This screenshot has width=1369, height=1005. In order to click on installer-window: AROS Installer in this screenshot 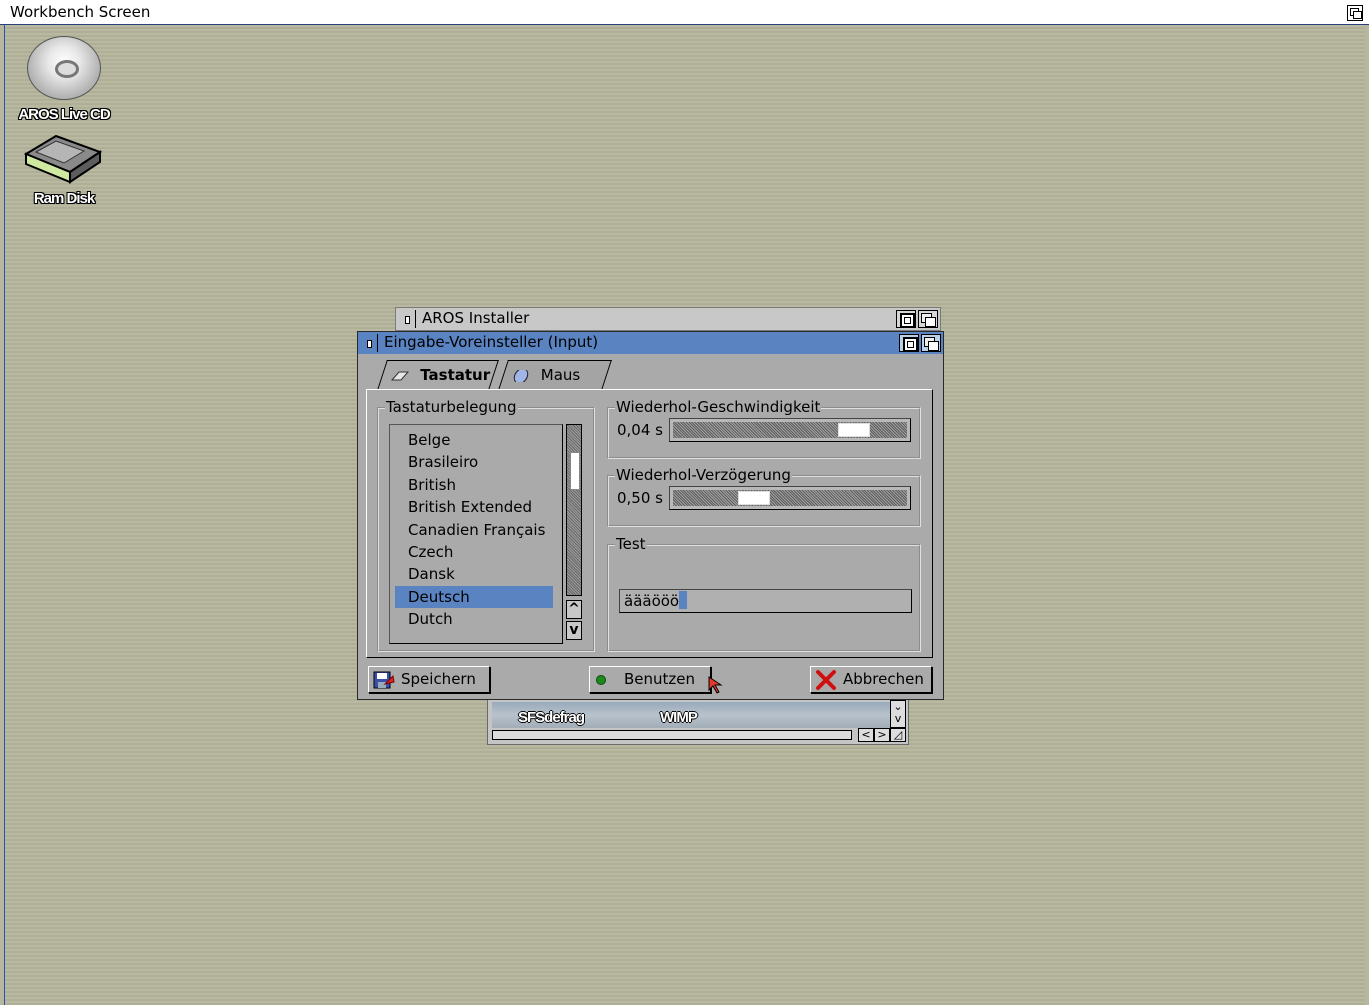, I will do `click(668, 319)`.